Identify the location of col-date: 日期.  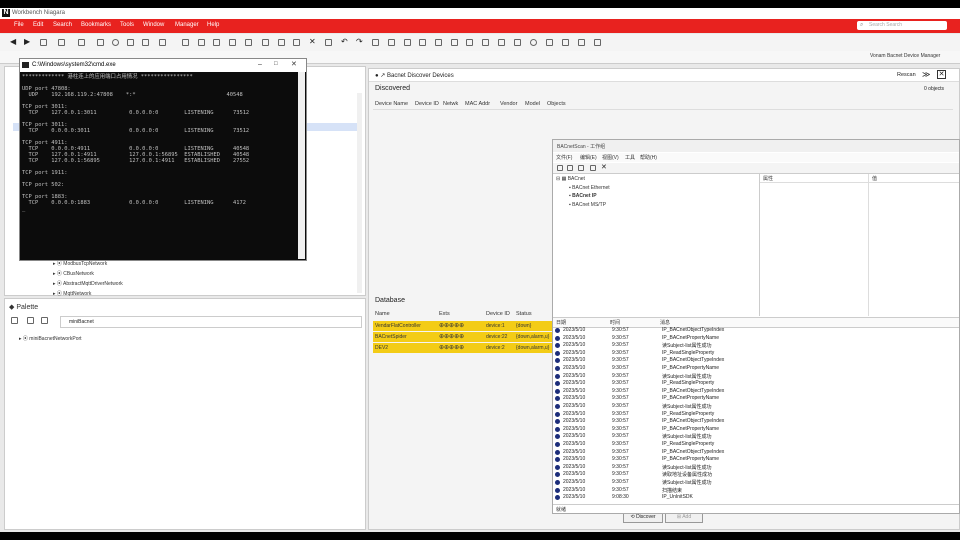
(561, 322).